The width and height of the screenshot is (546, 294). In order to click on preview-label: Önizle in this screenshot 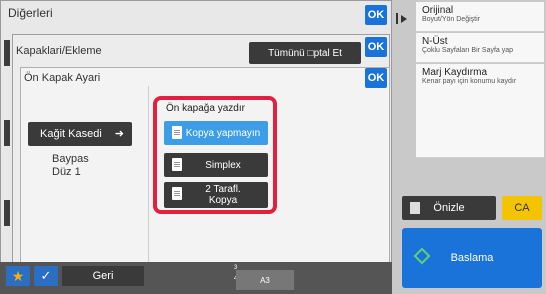, I will do `click(449, 208)`.